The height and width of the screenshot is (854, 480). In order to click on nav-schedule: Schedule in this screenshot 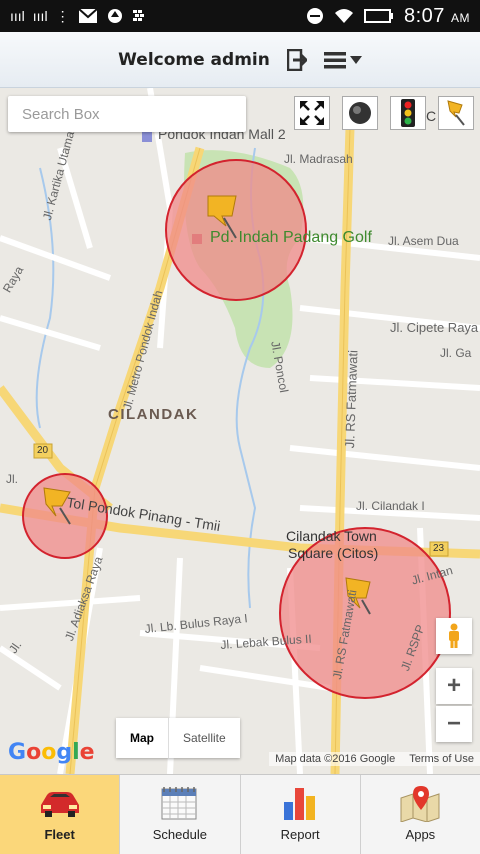, I will do `click(180, 814)`.